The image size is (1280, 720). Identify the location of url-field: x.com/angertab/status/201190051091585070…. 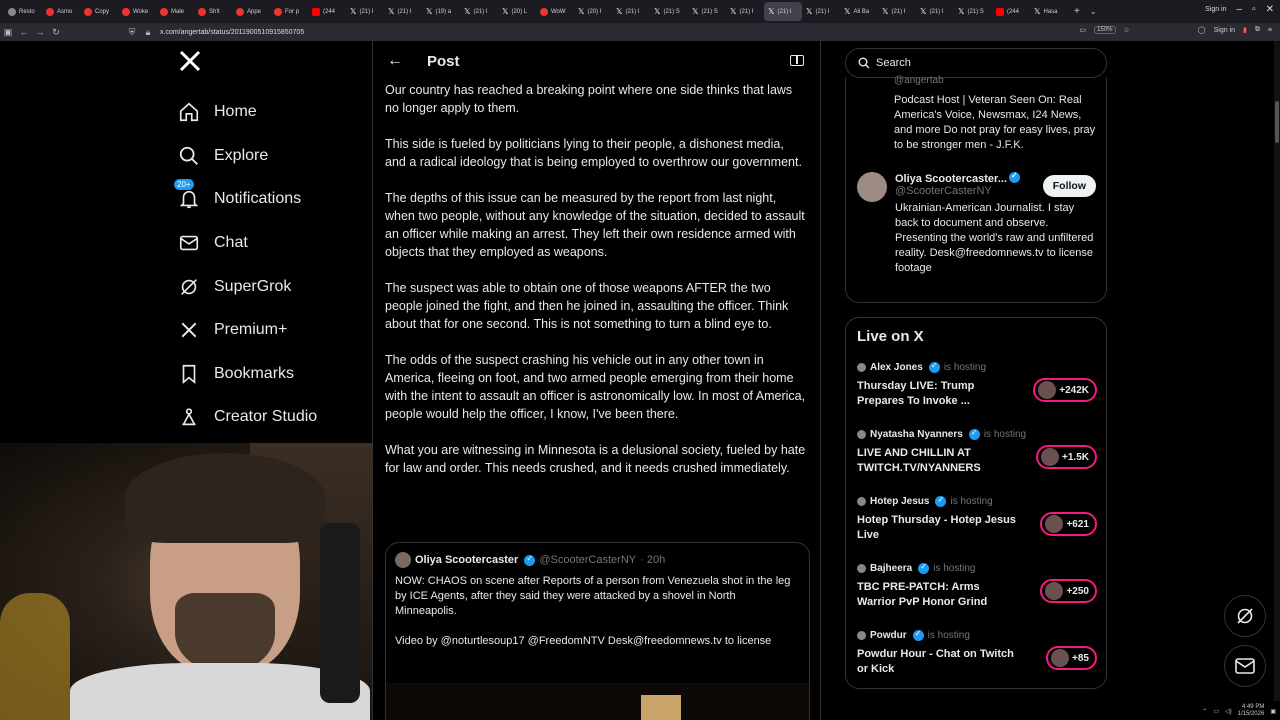
(232, 32).